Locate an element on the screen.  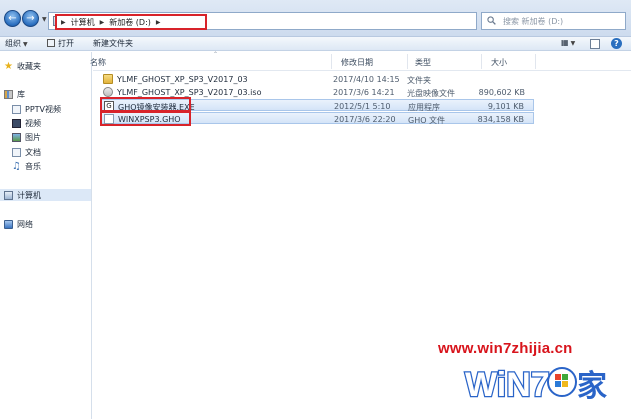
picture-icon is located at coordinates (16, 137).